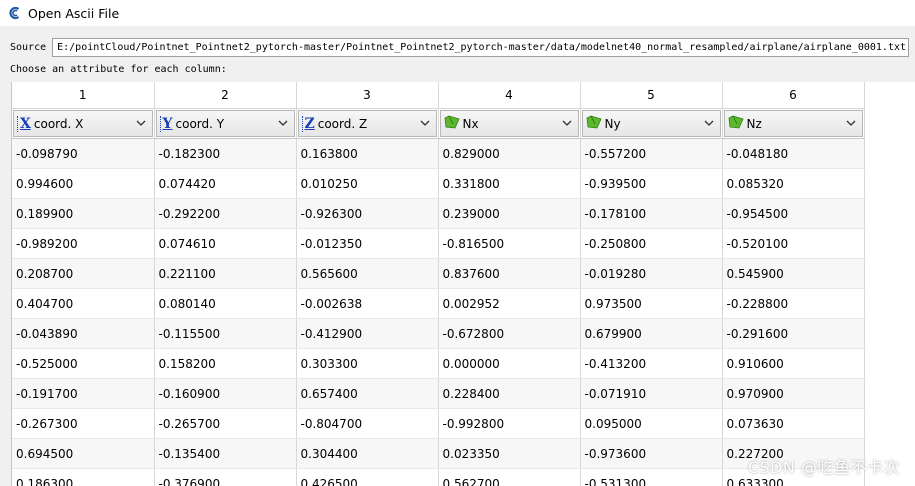 This screenshot has width=915, height=486. I want to click on column-number: 1, so click(83, 95).